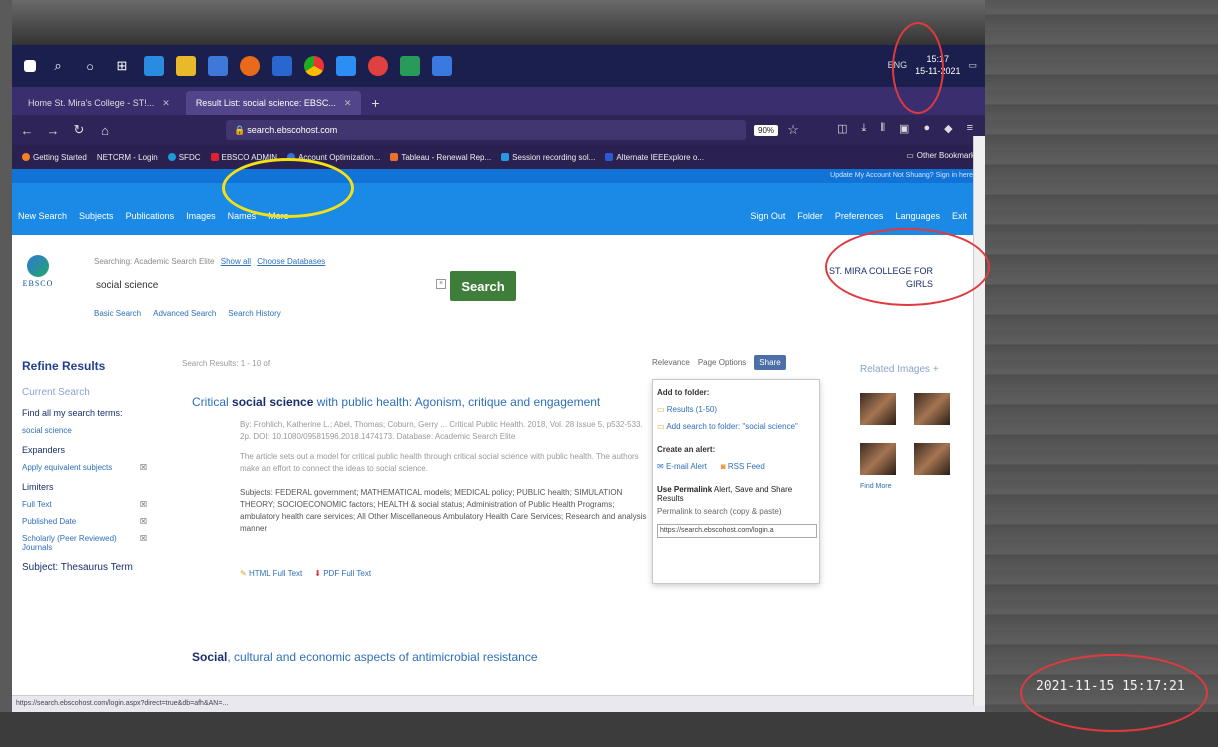 The width and height of the screenshot is (1218, 747). I want to click on notification-icon: ▭, so click(972, 65).